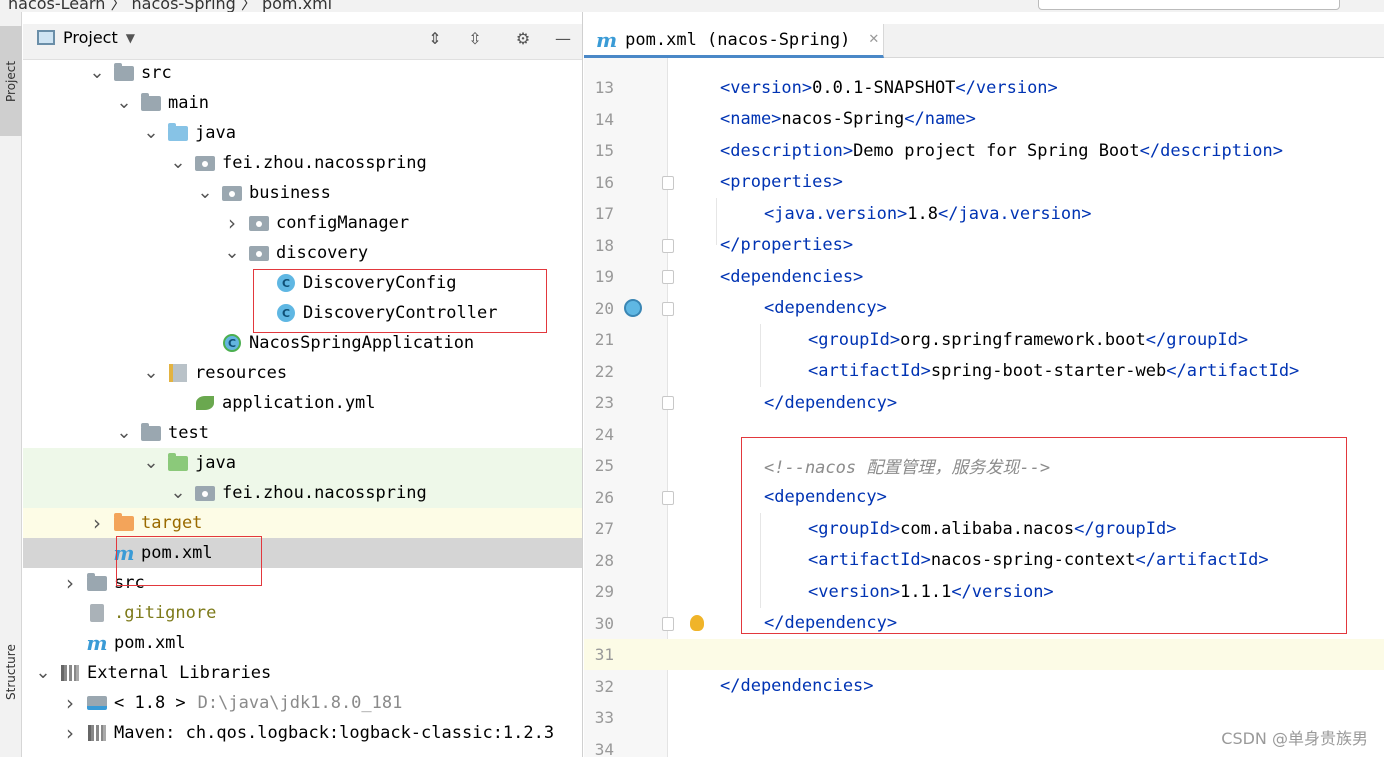 The width and height of the screenshot is (1384, 757). What do you see at coordinates (130, 37) in the screenshot?
I see `chevron-down-icon: ▼` at bounding box center [130, 37].